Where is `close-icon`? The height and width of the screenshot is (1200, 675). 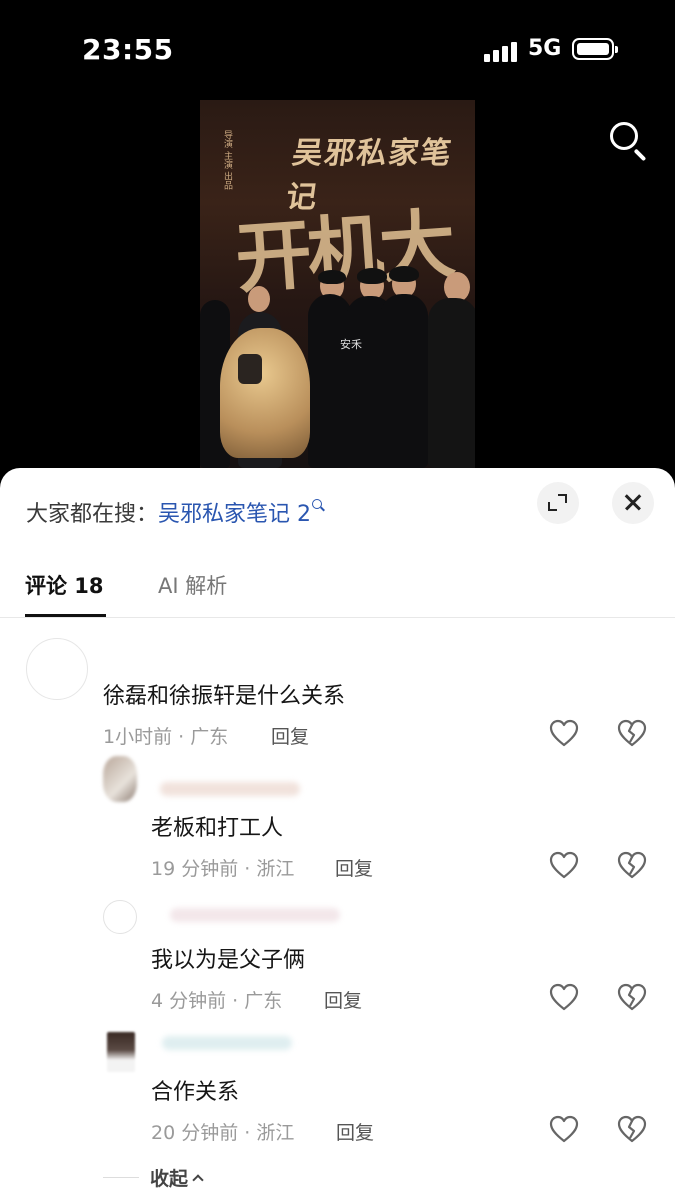
close-icon is located at coordinates (633, 503).